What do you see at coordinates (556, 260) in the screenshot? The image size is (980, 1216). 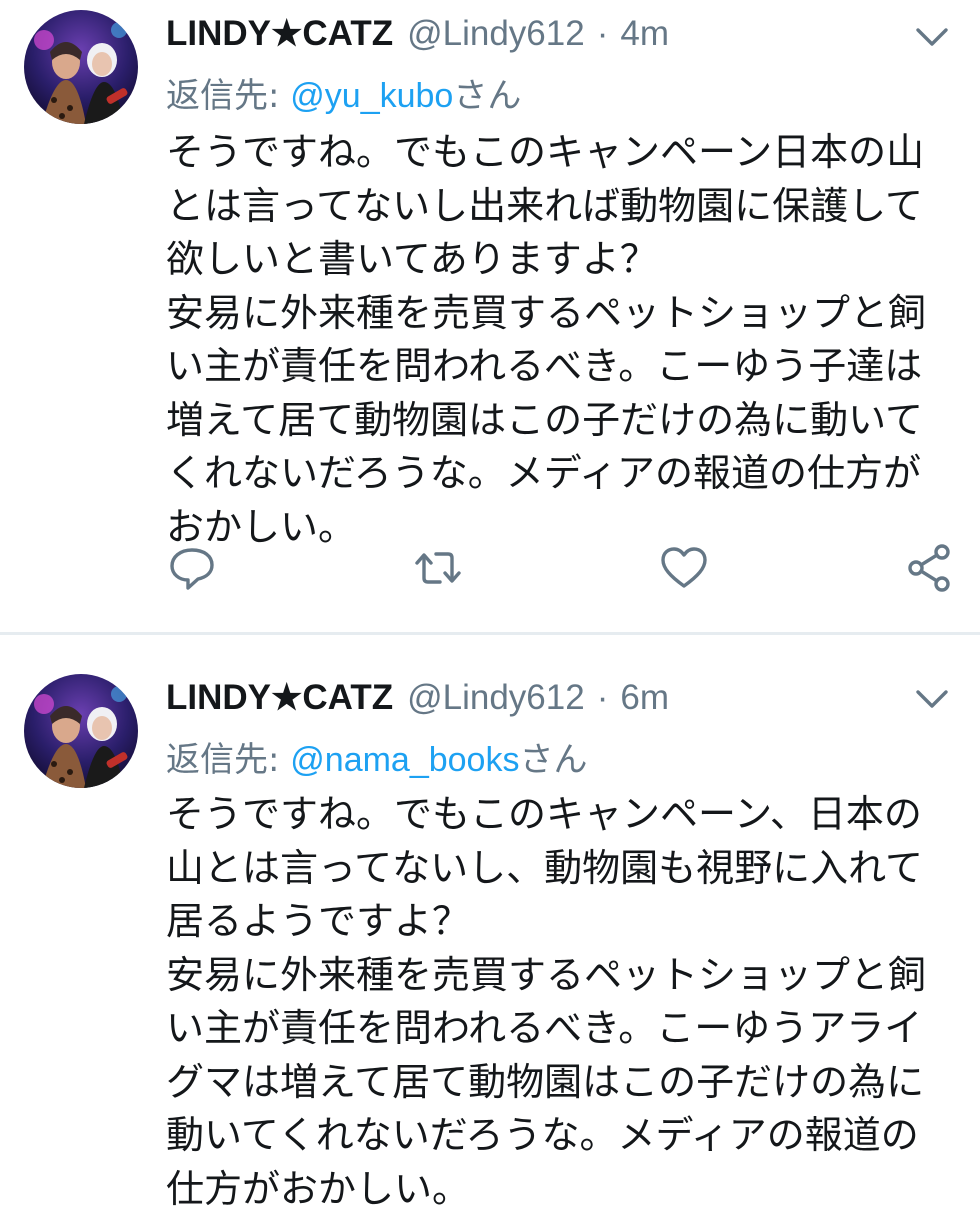 I see `tweet-text-line: 欲しいと書いてありますよ？` at bounding box center [556, 260].